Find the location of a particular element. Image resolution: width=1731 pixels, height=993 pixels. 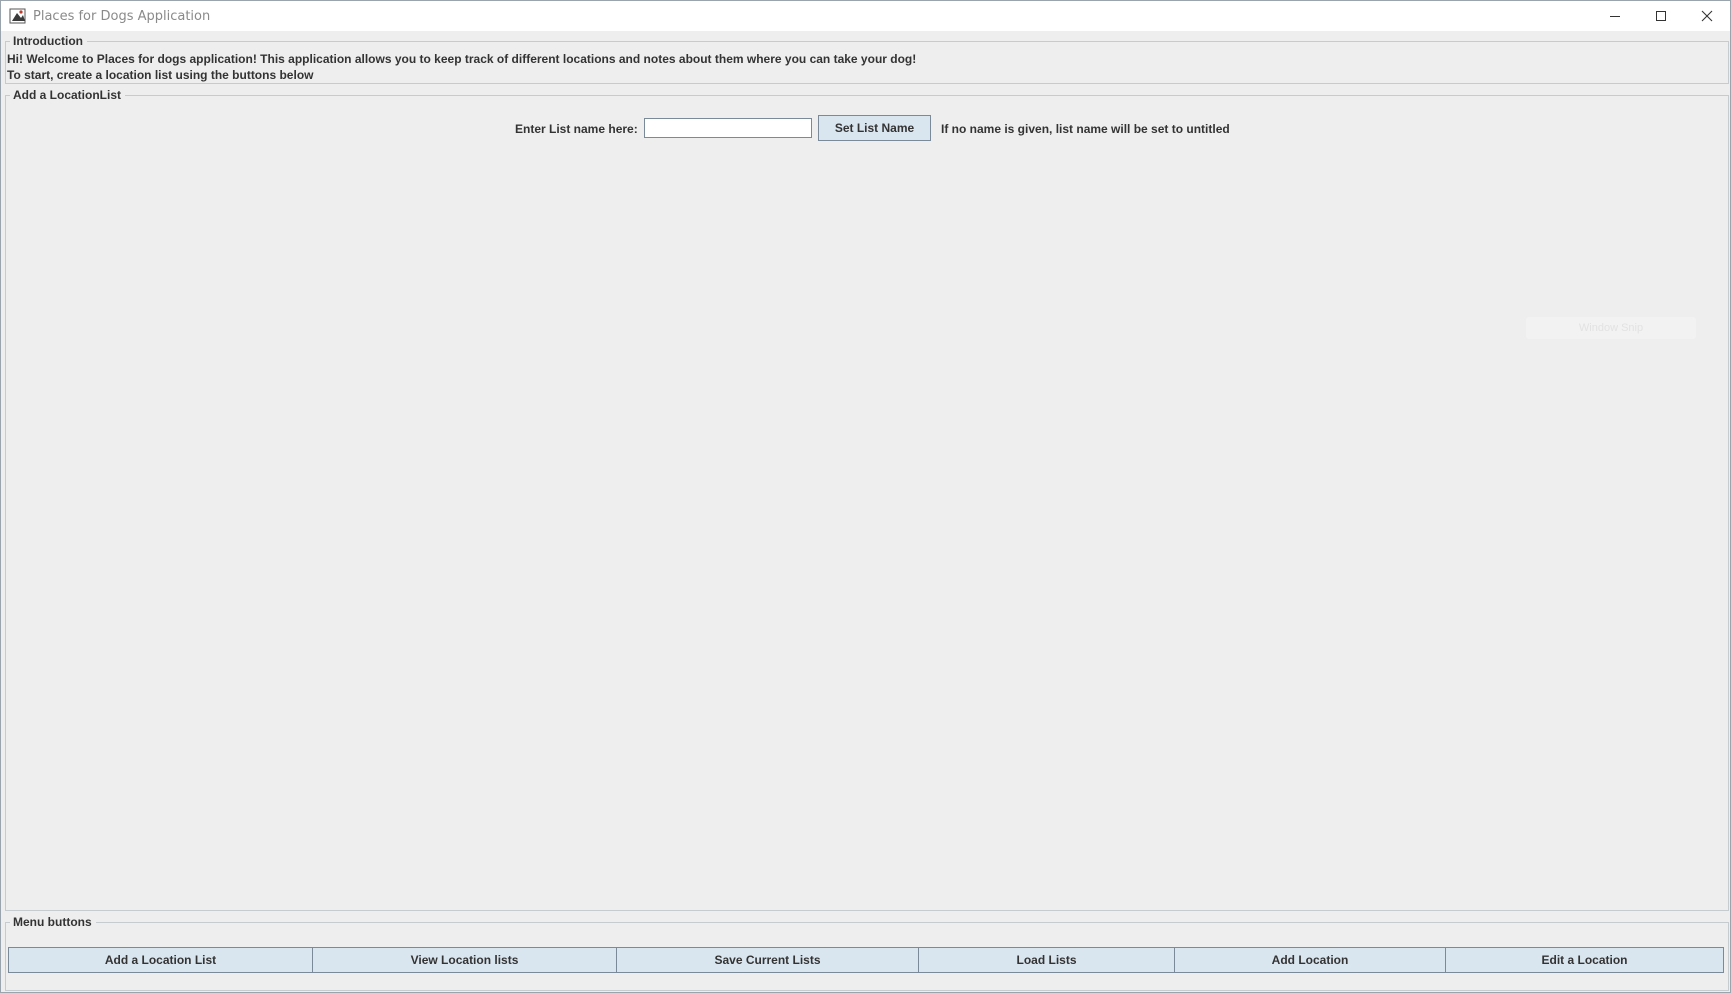

add-location-list-title: Add a LocationList is located at coordinates (67, 95).